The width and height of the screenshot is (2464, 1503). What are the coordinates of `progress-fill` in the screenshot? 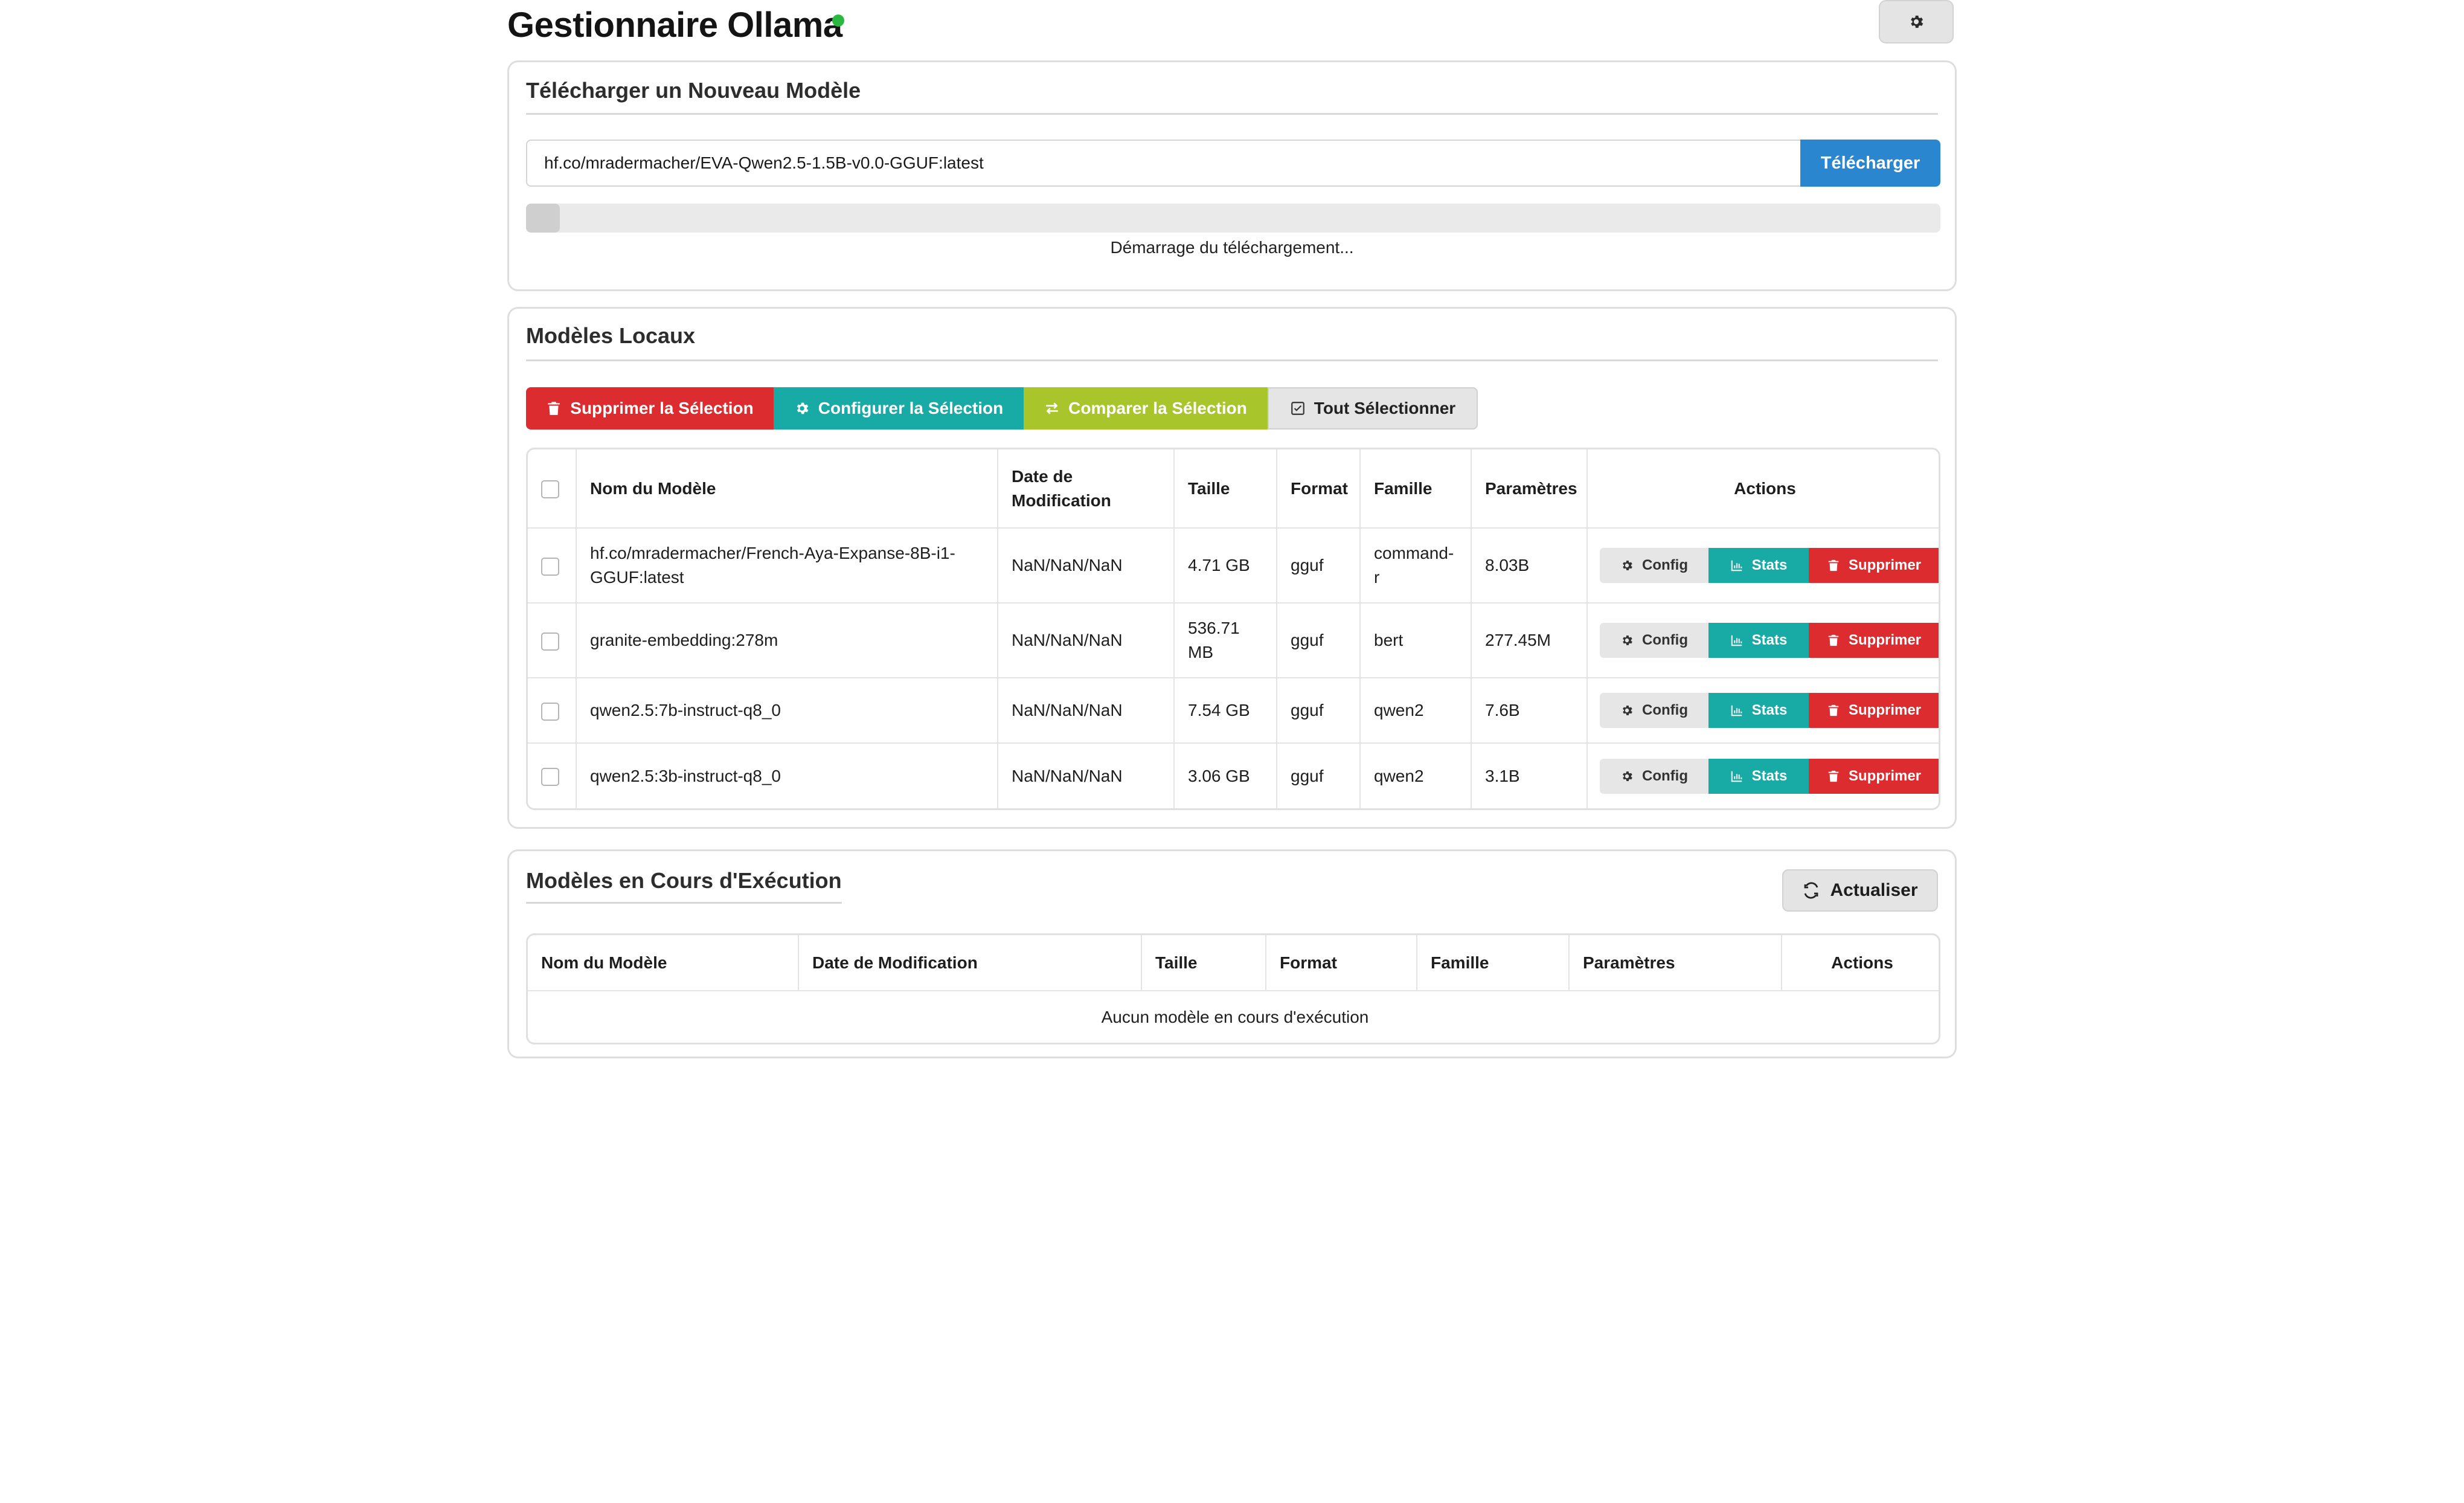 It's located at (543, 218).